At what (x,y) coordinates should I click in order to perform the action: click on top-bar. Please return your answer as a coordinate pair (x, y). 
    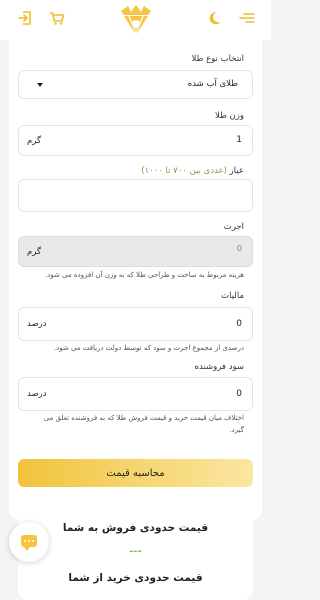
    Looking at the image, I should click on (135, 20).